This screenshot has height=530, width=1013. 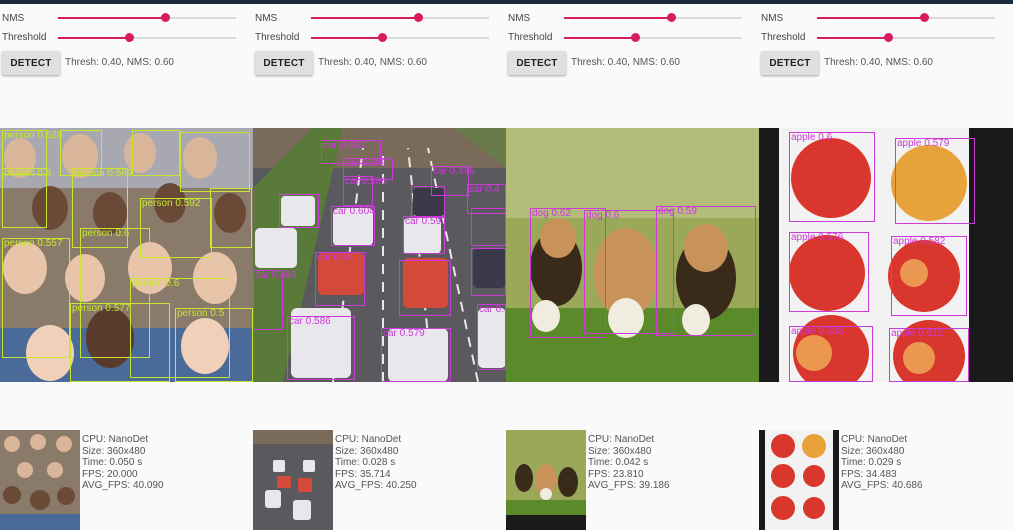 What do you see at coordinates (120, 342) in the screenshot?
I see `detection-box: person 0.577` at bounding box center [120, 342].